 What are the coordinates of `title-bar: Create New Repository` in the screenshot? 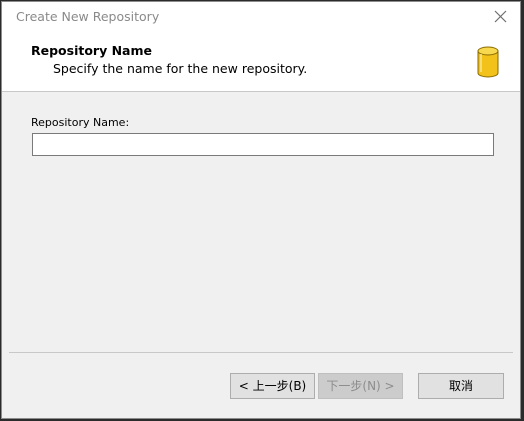 It's located at (261, 17).